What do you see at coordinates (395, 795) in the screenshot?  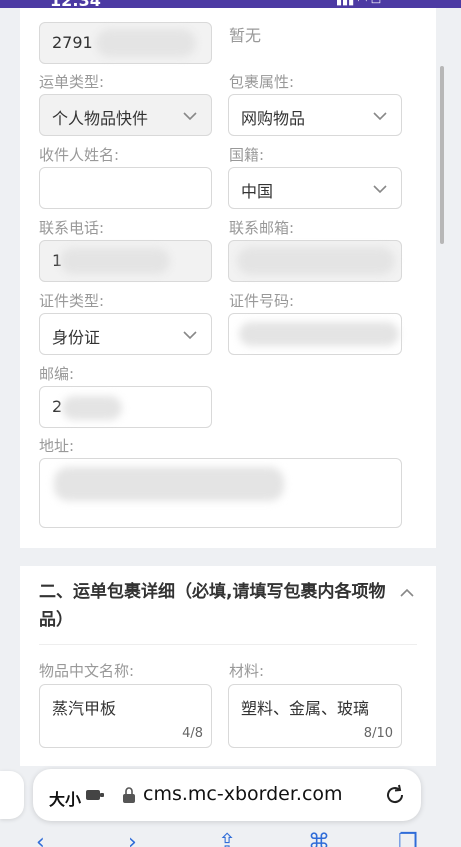 I see `reload-icon` at bounding box center [395, 795].